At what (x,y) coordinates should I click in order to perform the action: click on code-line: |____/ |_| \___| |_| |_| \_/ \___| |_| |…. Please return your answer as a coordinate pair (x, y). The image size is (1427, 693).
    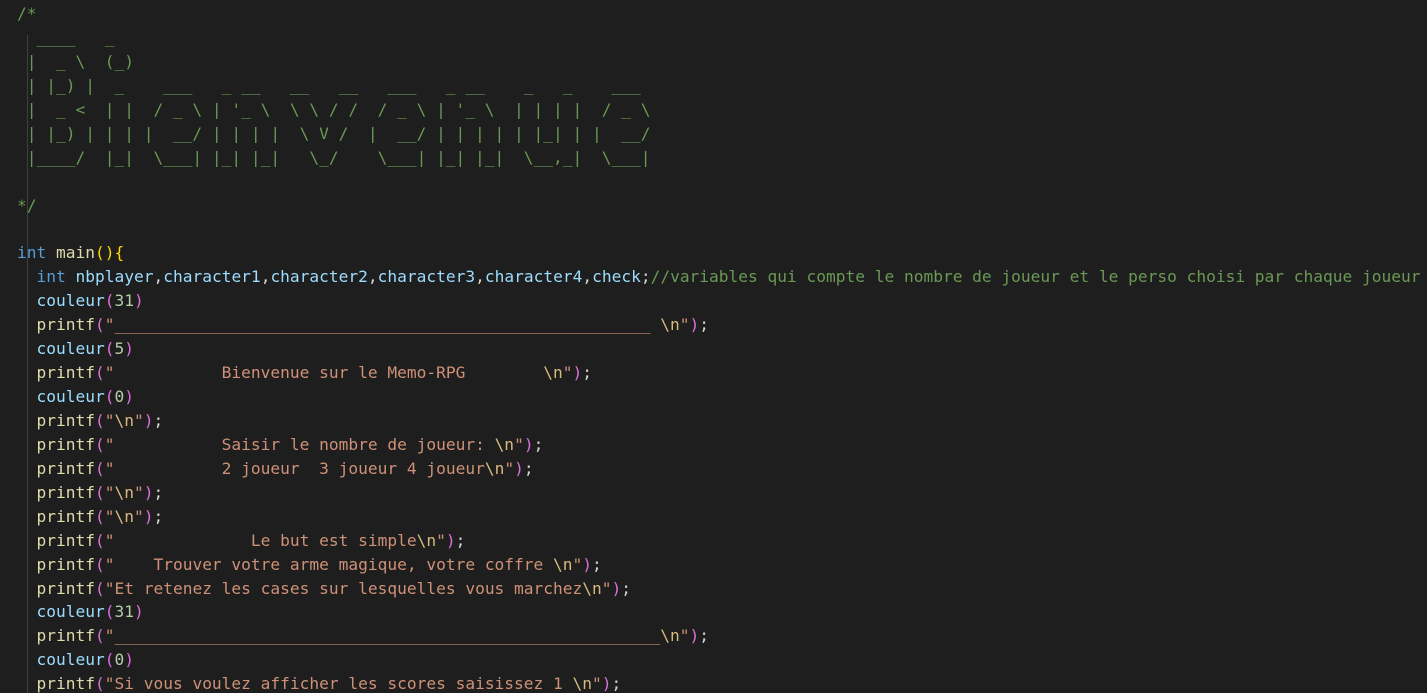
    Looking at the image, I should click on (722, 158).